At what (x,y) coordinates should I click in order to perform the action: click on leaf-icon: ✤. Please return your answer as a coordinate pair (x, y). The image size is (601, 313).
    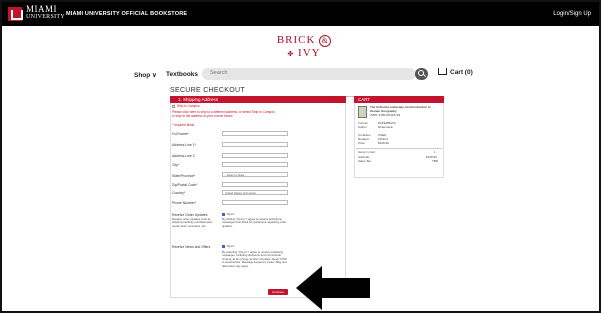
    Looking at the image, I should click on (291, 54).